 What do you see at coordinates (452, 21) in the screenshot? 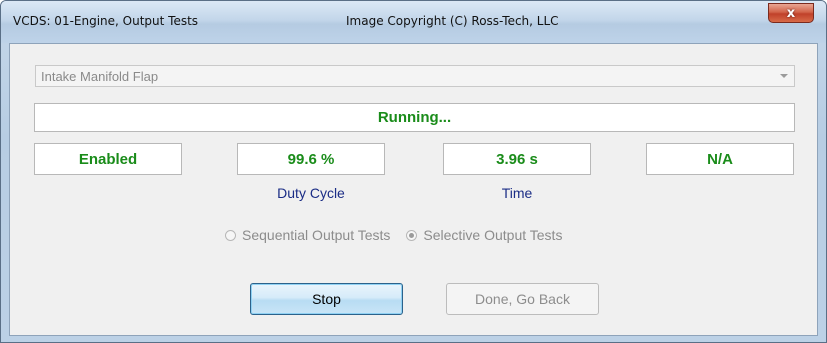
I see `copyright-text: Image Copyright (C) Ross-Tech, LLC` at bounding box center [452, 21].